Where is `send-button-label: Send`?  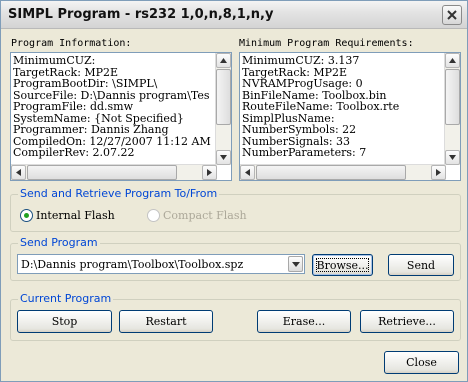
send-button-label: Send is located at coordinates (421, 265).